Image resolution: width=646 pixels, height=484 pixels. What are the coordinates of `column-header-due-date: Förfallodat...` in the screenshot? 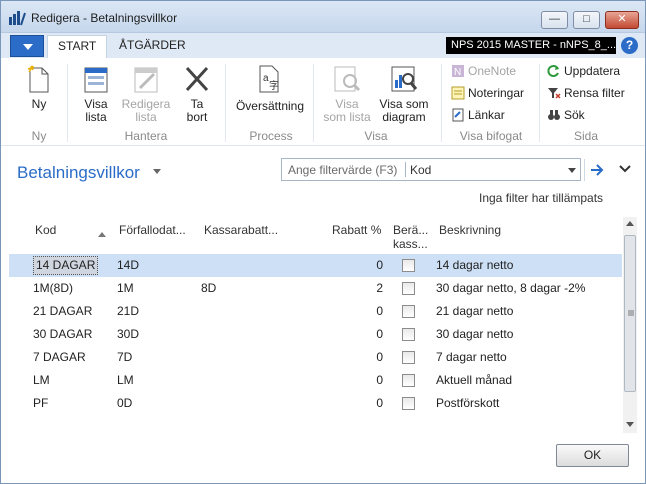 It's located at (152, 230).